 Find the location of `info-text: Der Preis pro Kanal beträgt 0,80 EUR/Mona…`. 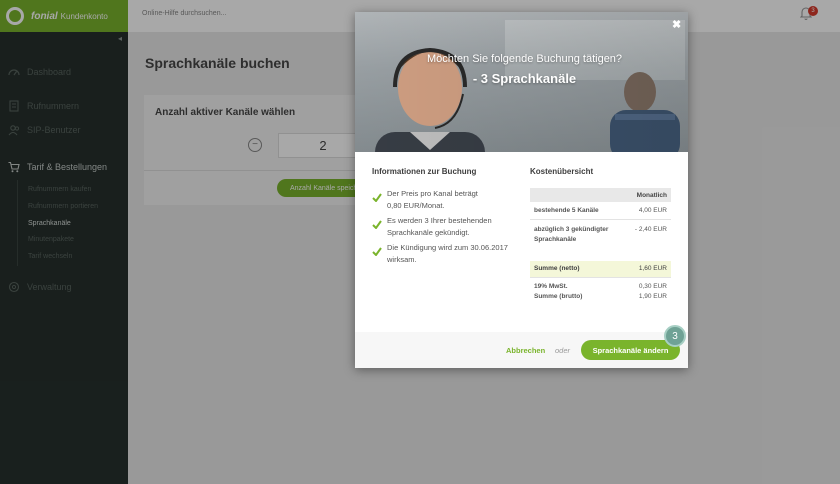

info-text: Der Preis pro Kanal beträgt 0,80 EUR/Mona… is located at coordinates (432, 200).